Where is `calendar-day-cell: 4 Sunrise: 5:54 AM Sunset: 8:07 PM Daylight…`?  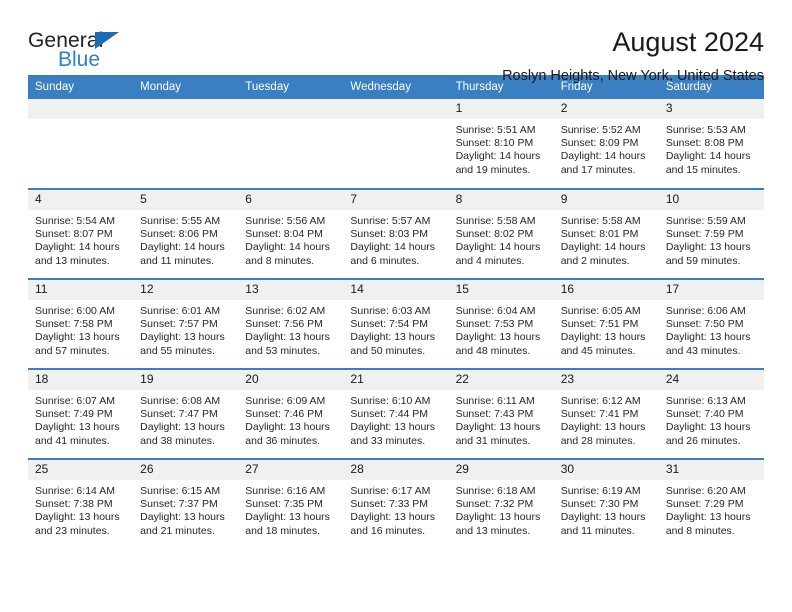 calendar-day-cell: 4 Sunrise: 5:54 AM Sunset: 8:07 PM Daylight… is located at coordinates (81, 233).